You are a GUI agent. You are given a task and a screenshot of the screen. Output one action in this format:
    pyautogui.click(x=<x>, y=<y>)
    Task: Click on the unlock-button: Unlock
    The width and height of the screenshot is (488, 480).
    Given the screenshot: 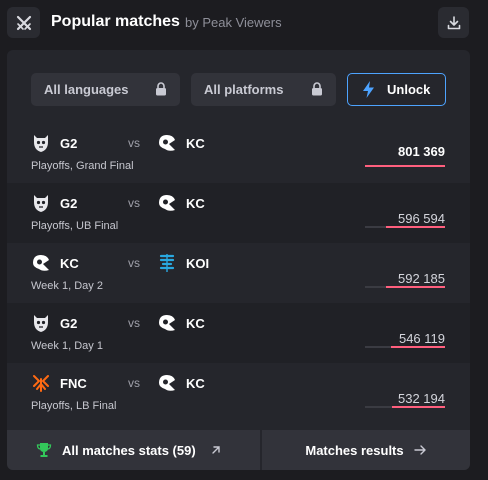 What is the action you would take?
    pyautogui.click(x=396, y=89)
    